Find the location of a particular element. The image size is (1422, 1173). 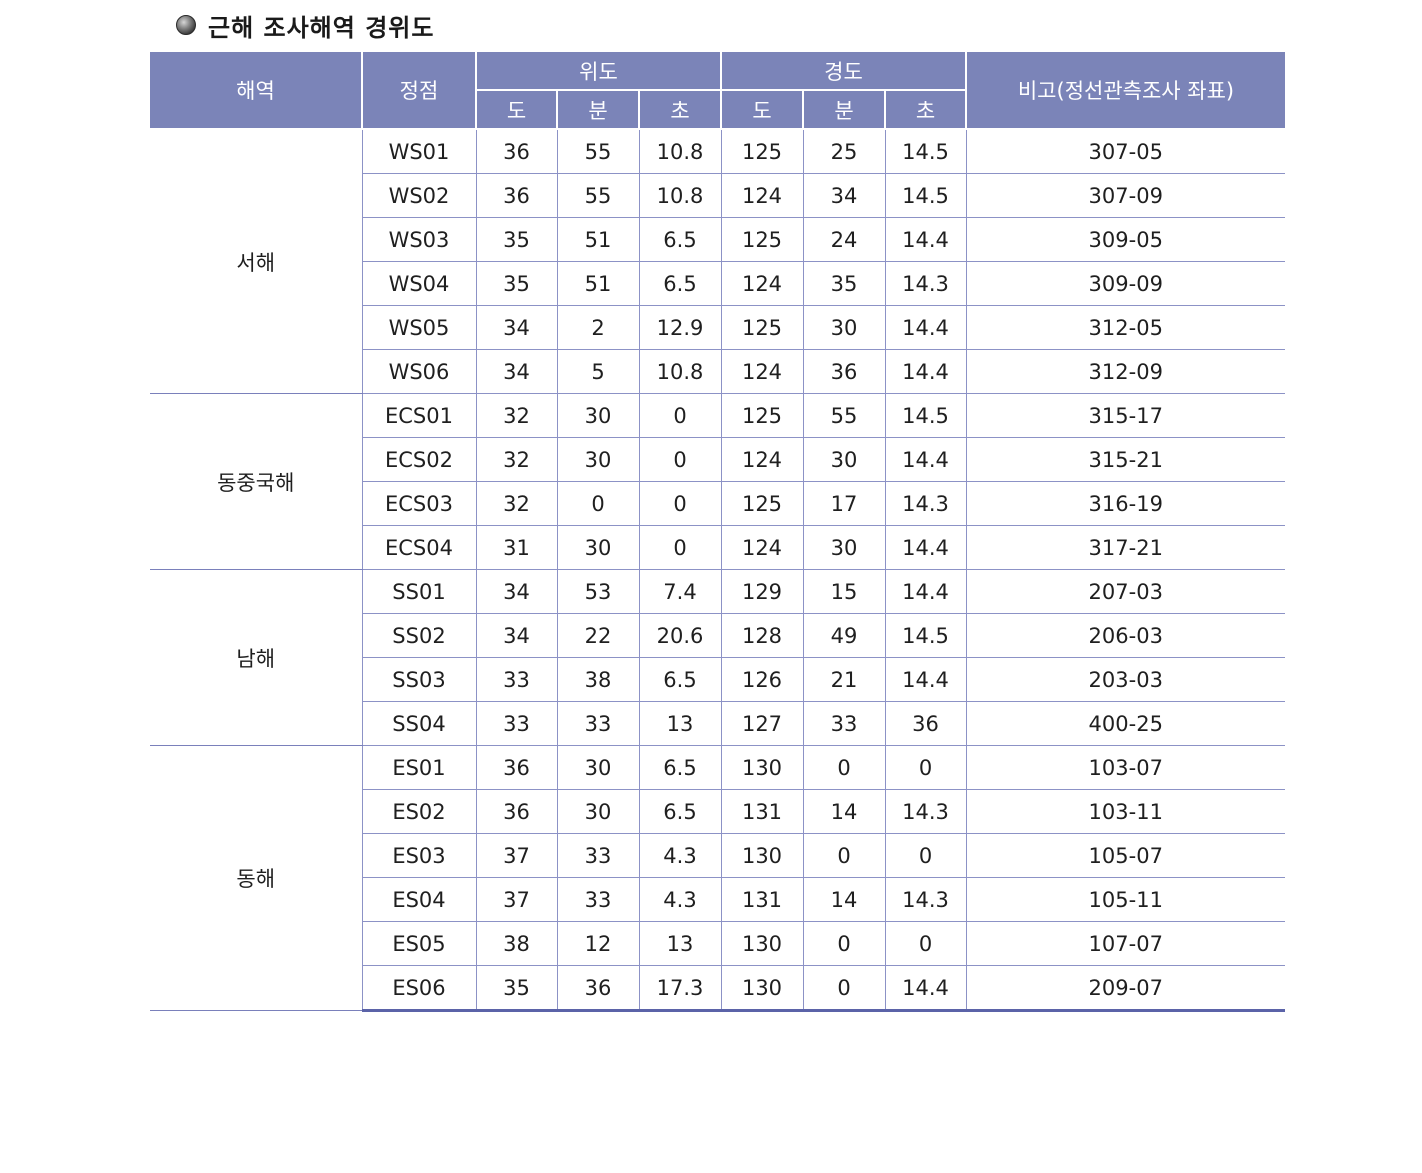

lat-min-cell: 51 is located at coordinates (598, 283).